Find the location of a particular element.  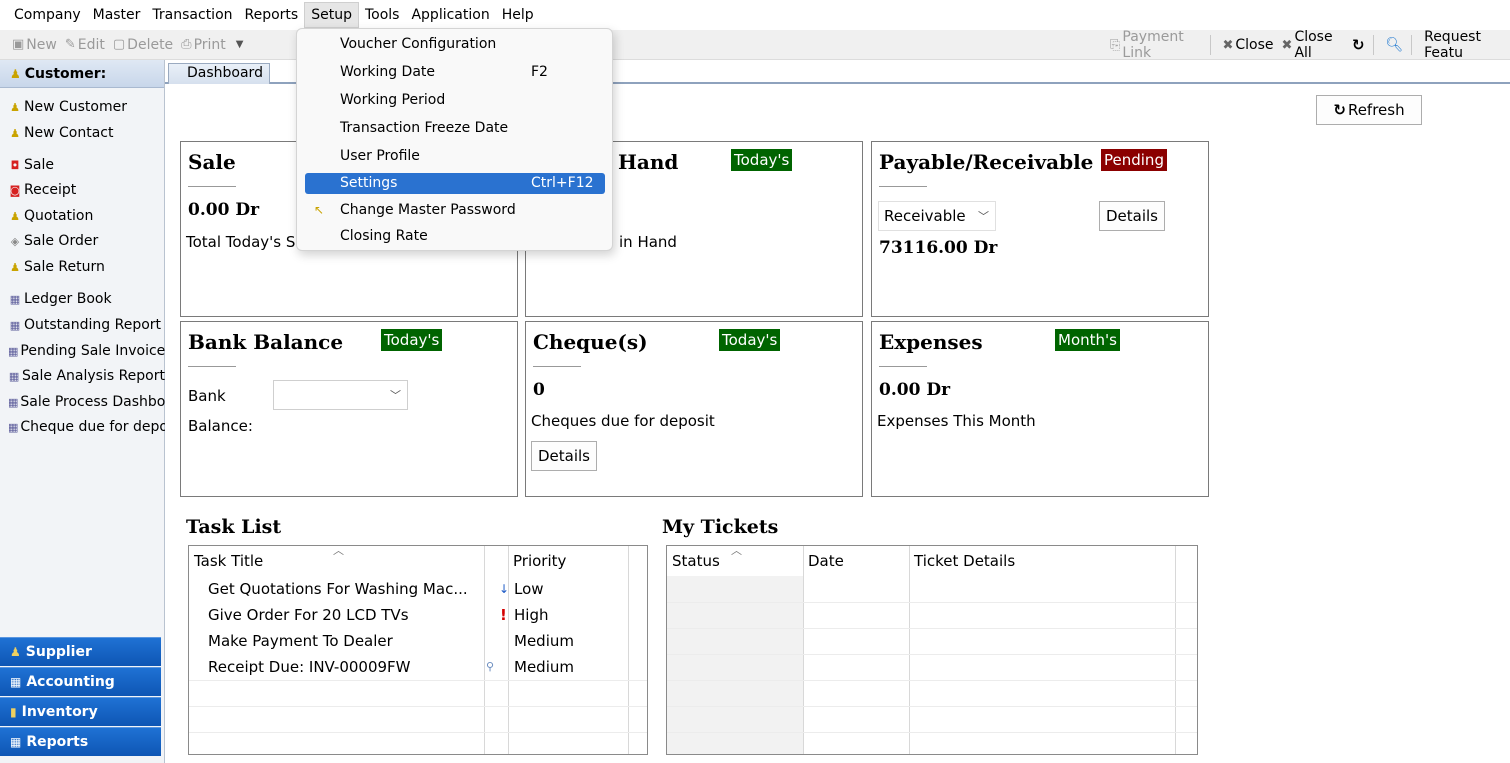

sidebar-item-new-contact: ♟ New Contact is located at coordinates (86, 133).